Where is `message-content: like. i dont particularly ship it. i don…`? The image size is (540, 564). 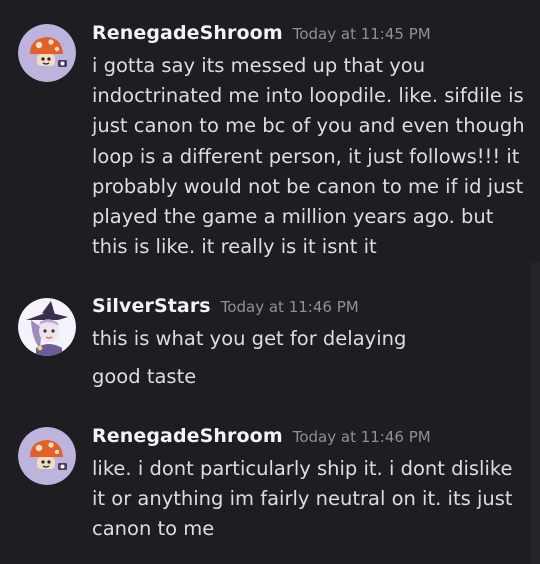
message-content: like. i dont particularly ship it. i don… is located at coordinates (307, 499).